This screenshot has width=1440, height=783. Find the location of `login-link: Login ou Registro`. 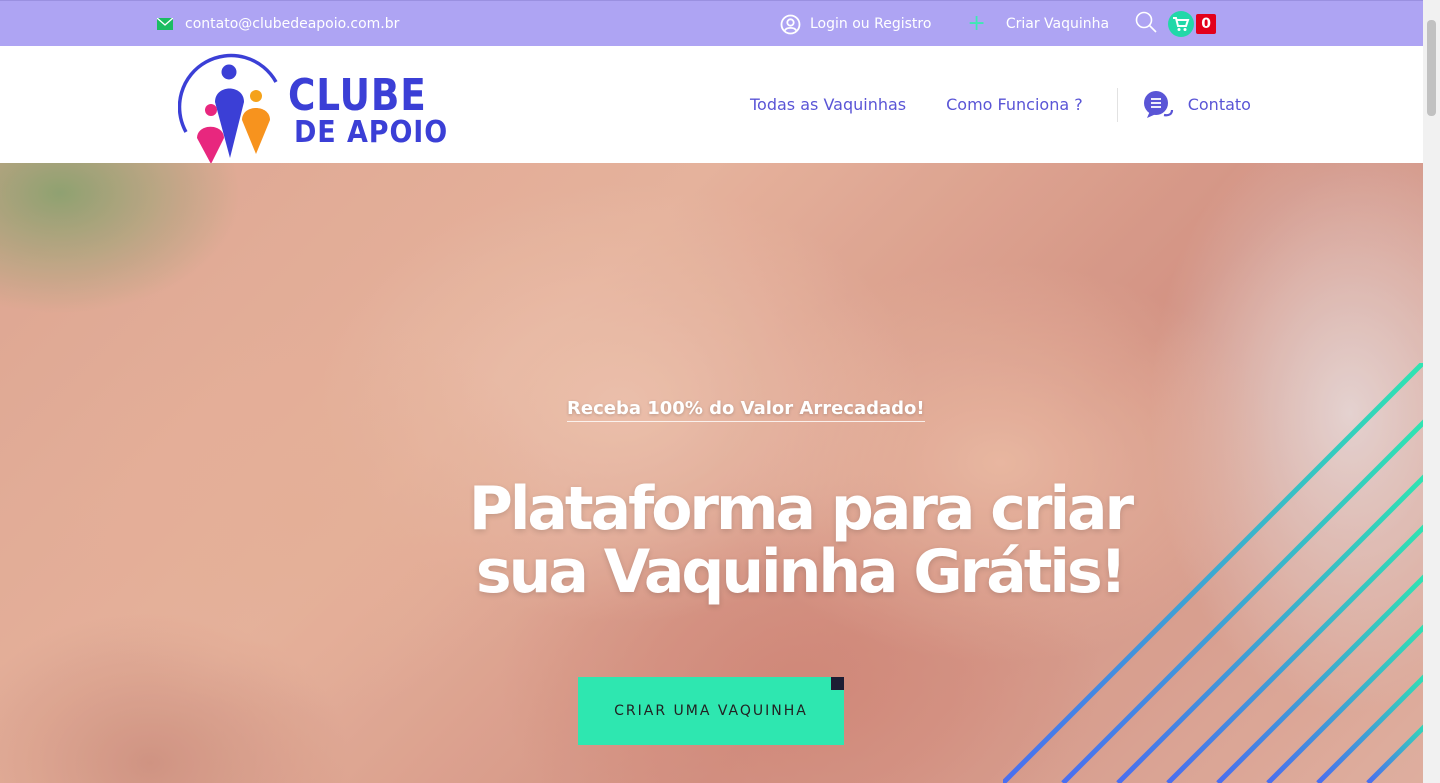

login-link: Login ou Registro is located at coordinates (855, 24).